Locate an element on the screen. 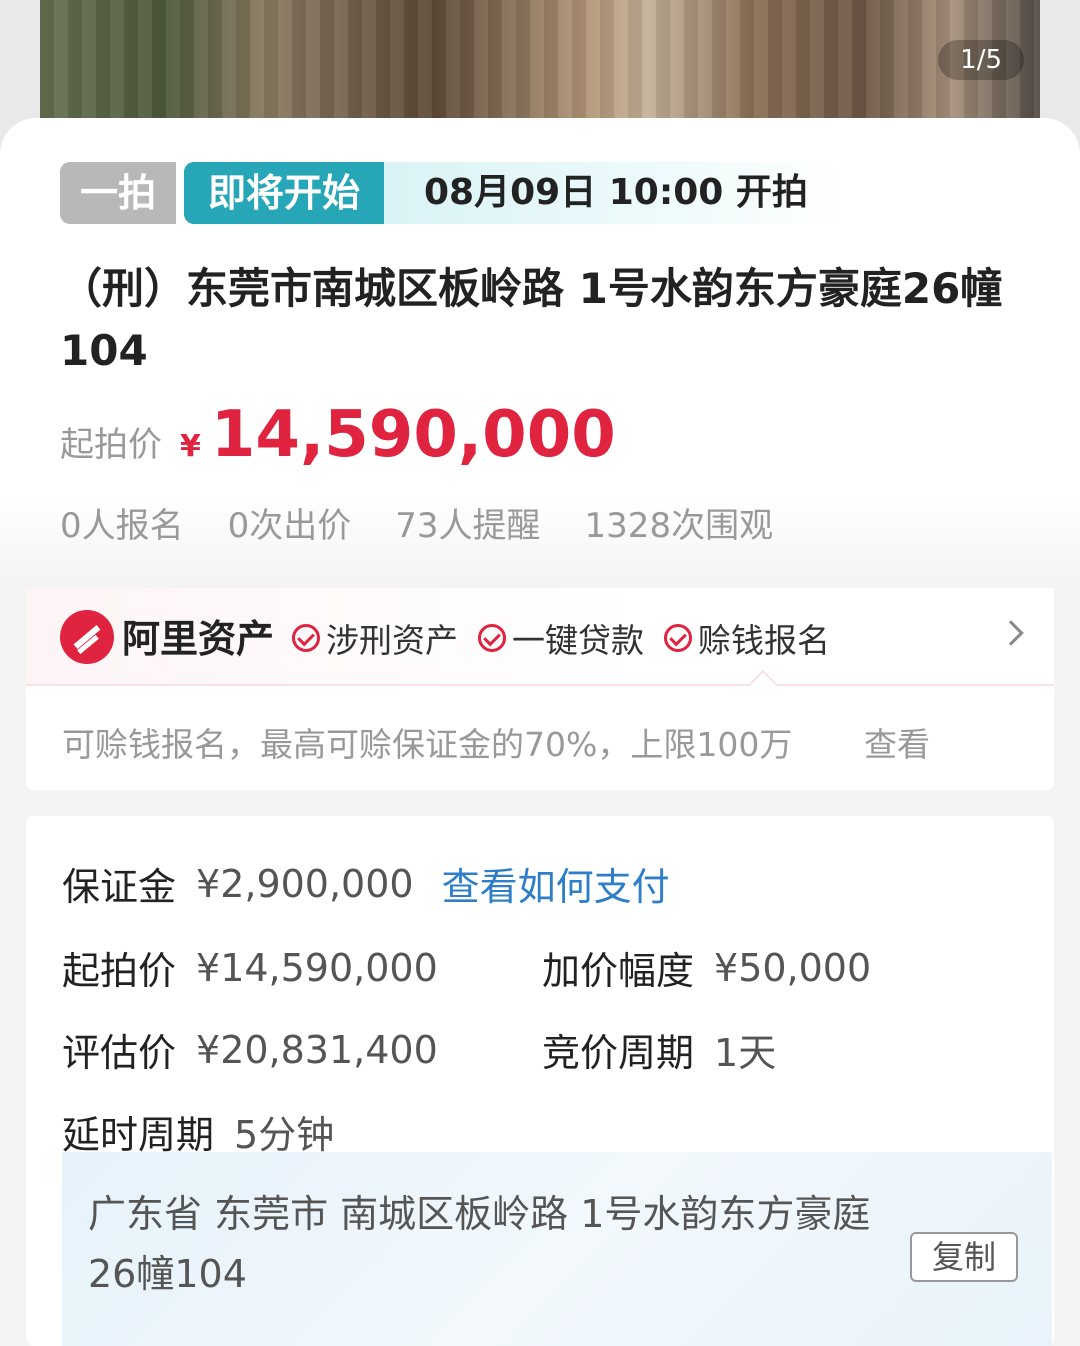 The width and height of the screenshot is (1080, 1346). divider is located at coordinates (540, 685).